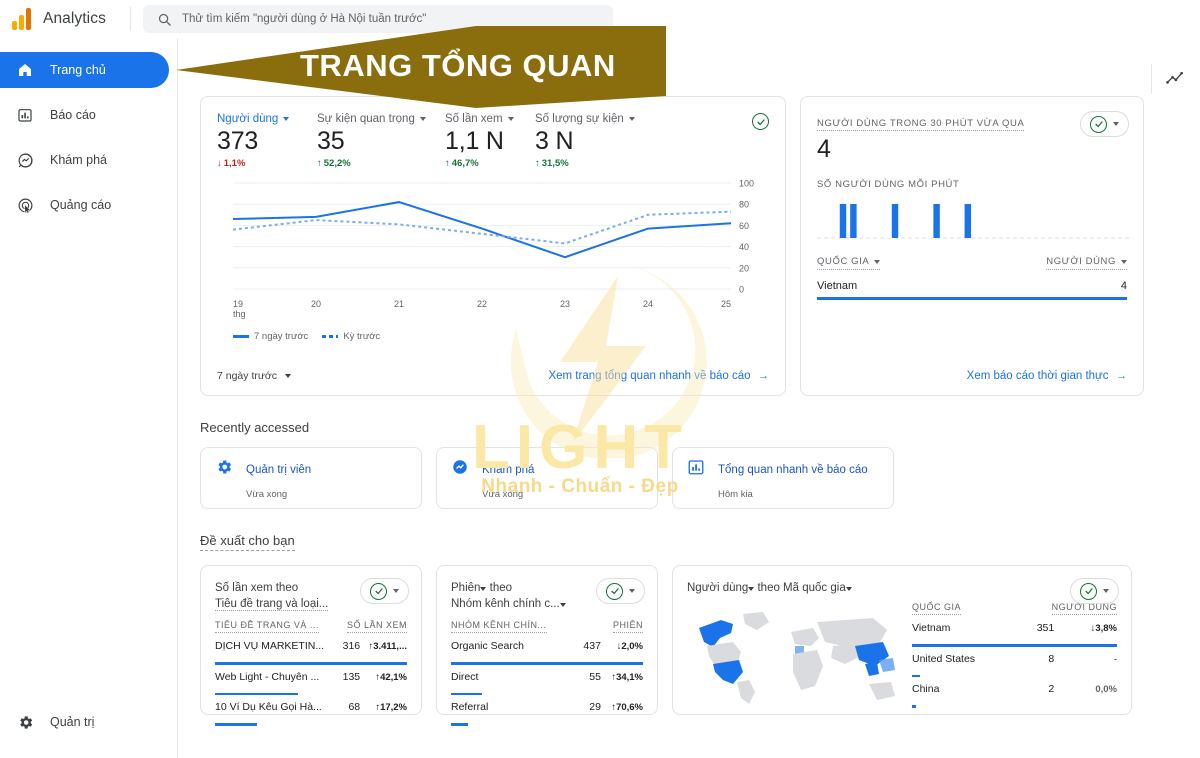 This screenshot has height=758, width=1200. What do you see at coordinates (381, 141) in the screenshot?
I see `metric-su-kien-quan-trong: Sự kiện quan trọng 35 ↑ 52,2%` at bounding box center [381, 141].